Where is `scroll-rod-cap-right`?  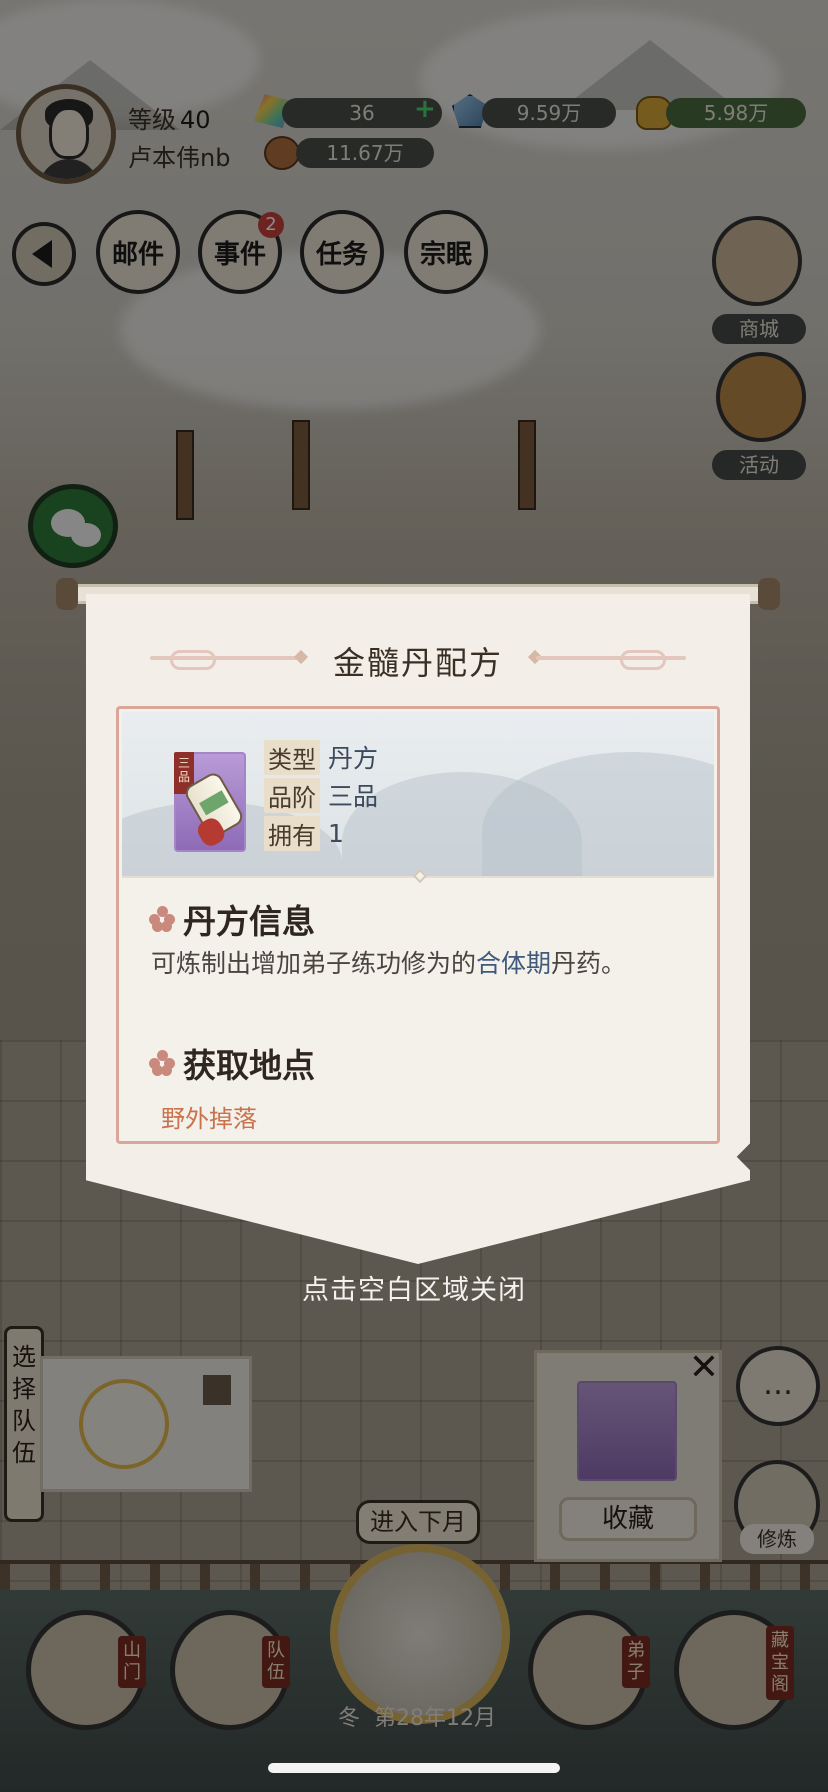
scroll-rod-cap-right is located at coordinates (769, 594).